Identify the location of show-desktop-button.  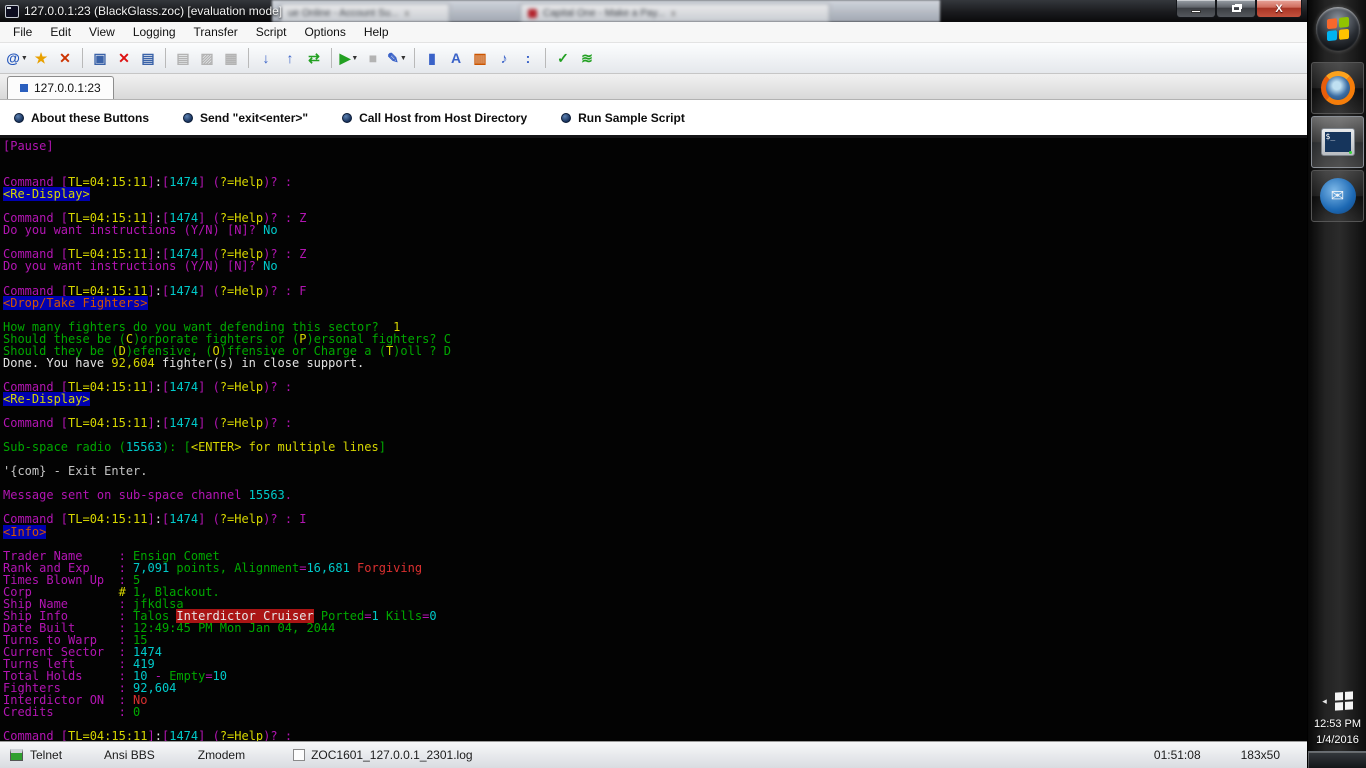
(1337, 759).